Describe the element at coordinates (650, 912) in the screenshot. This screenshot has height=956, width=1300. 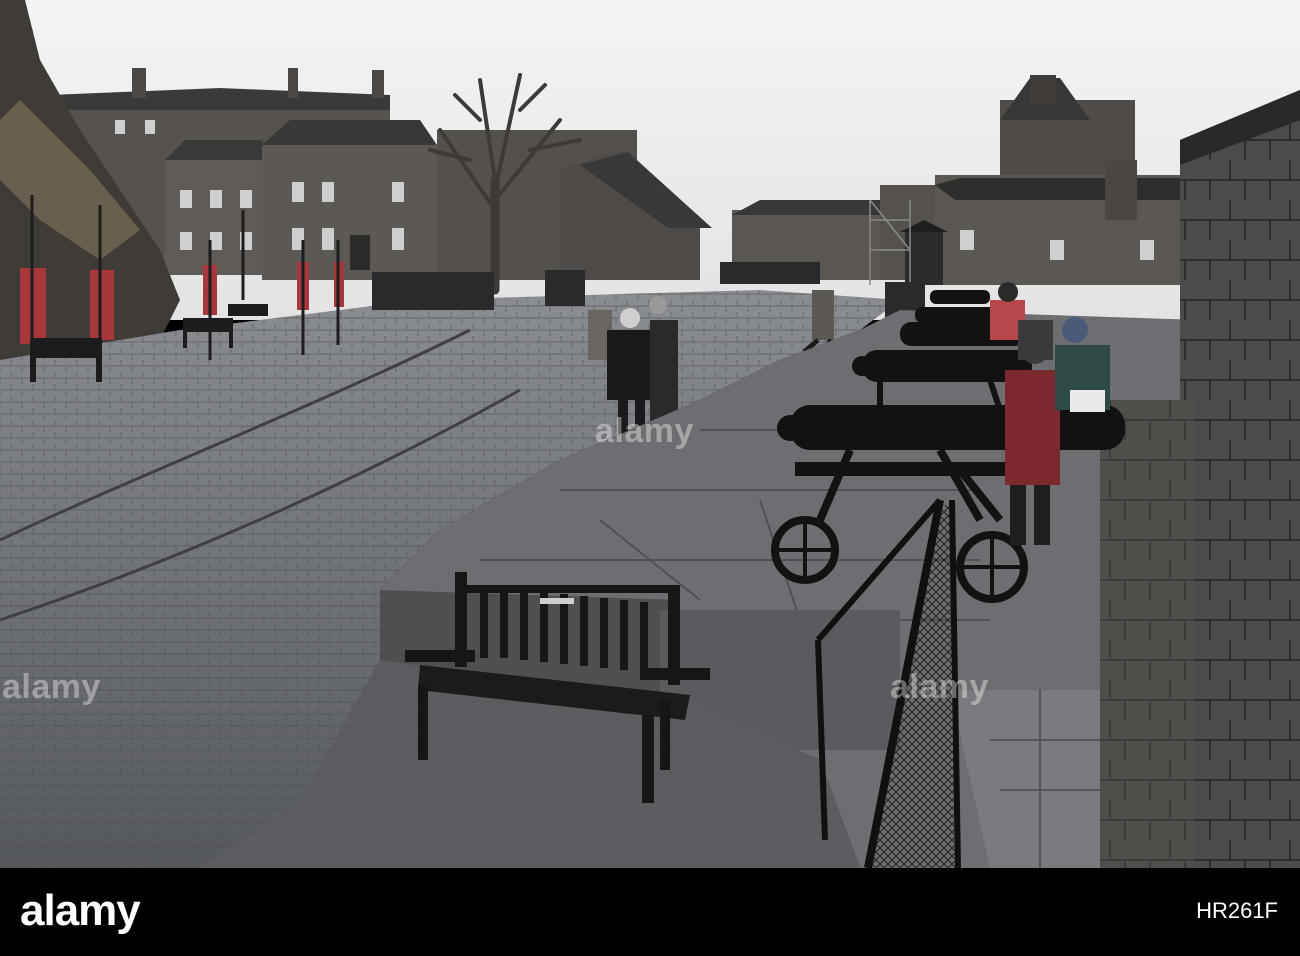
I see `stock-footer-bar: alamy HR261F` at that location.